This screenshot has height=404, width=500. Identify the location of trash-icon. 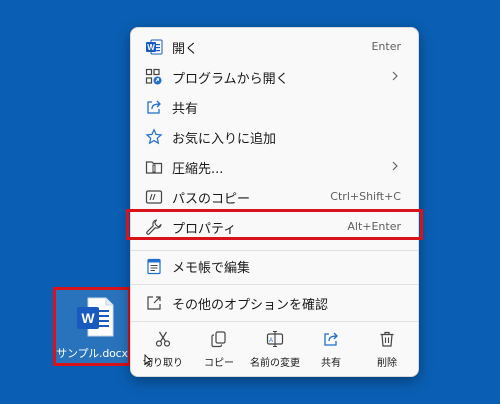
(387, 339).